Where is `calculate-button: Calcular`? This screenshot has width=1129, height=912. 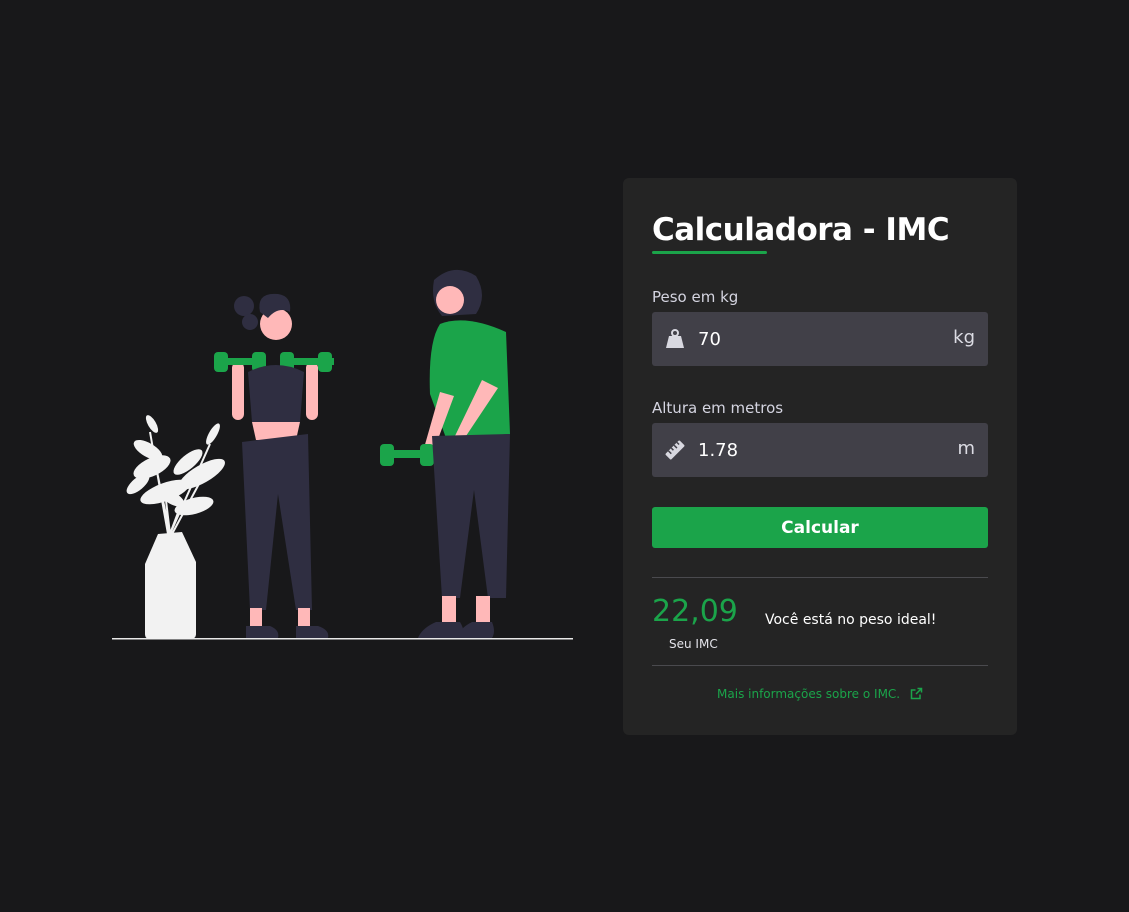 calculate-button: Calcular is located at coordinates (820, 527).